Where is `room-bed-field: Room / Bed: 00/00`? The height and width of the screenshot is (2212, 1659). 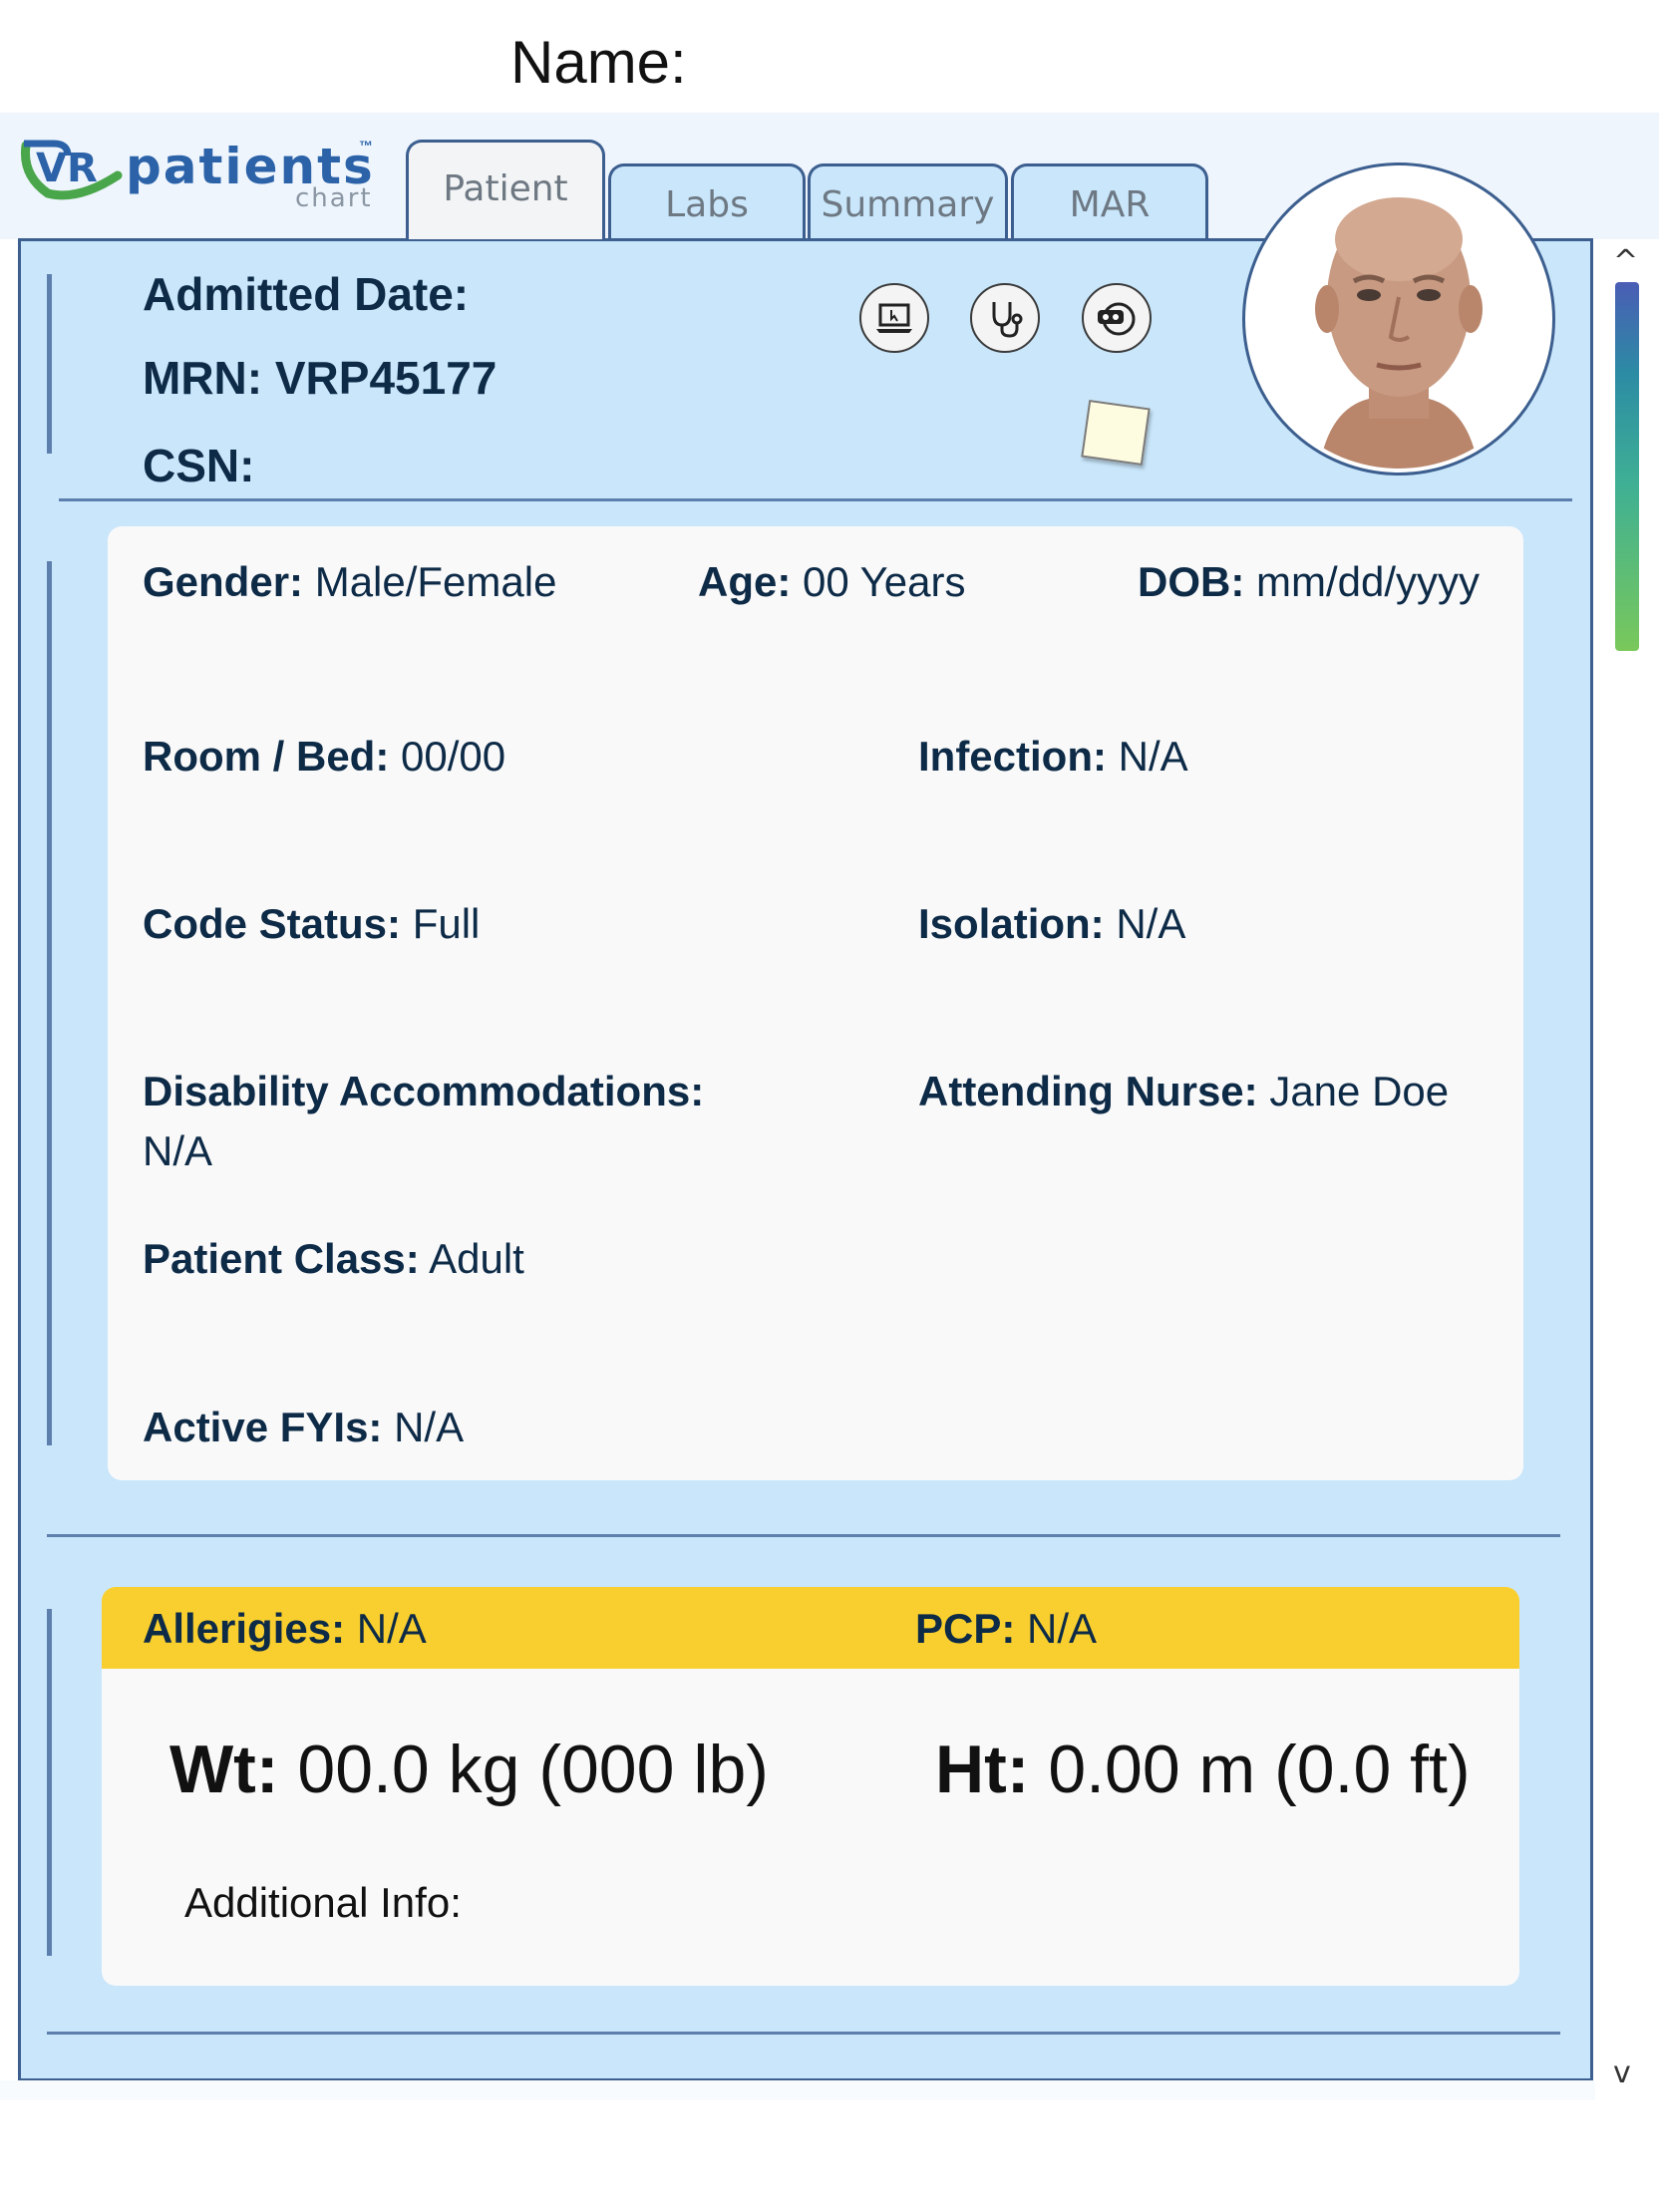
room-bed-field: Room / Bed: 00/00 is located at coordinates (324, 756).